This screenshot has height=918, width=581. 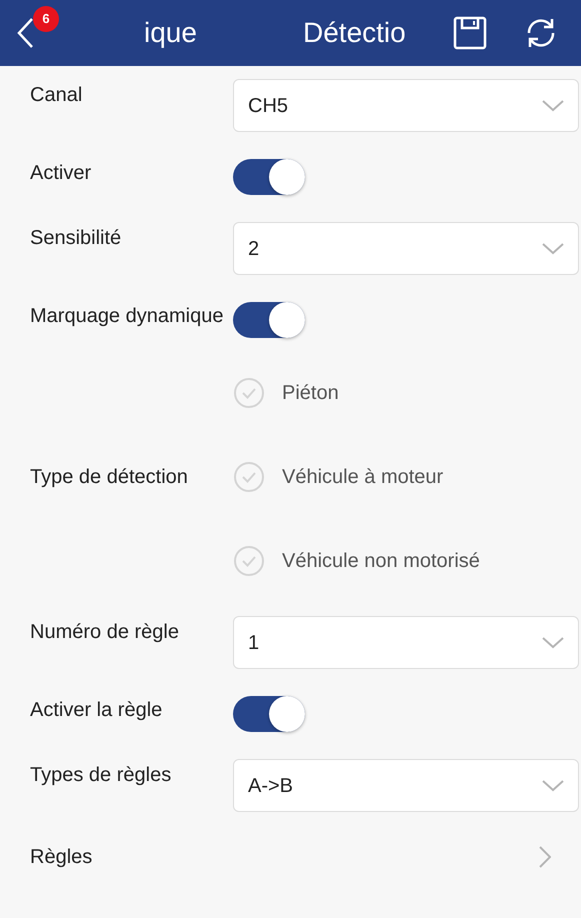 What do you see at coordinates (545, 857) in the screenshot?
I see `chevron-right-icon` at bounding box center [545, 857].